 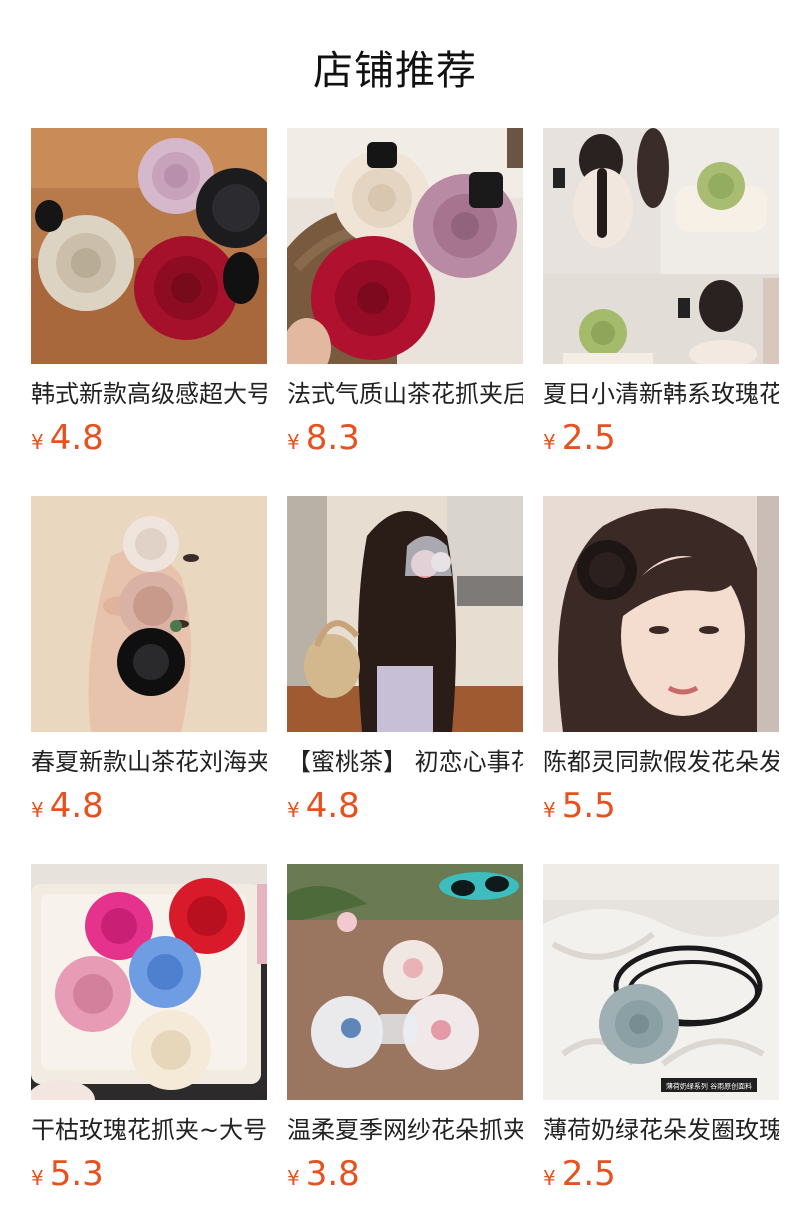 I want to click on product-price: ¥3.8, so click(x=405, y=1174).